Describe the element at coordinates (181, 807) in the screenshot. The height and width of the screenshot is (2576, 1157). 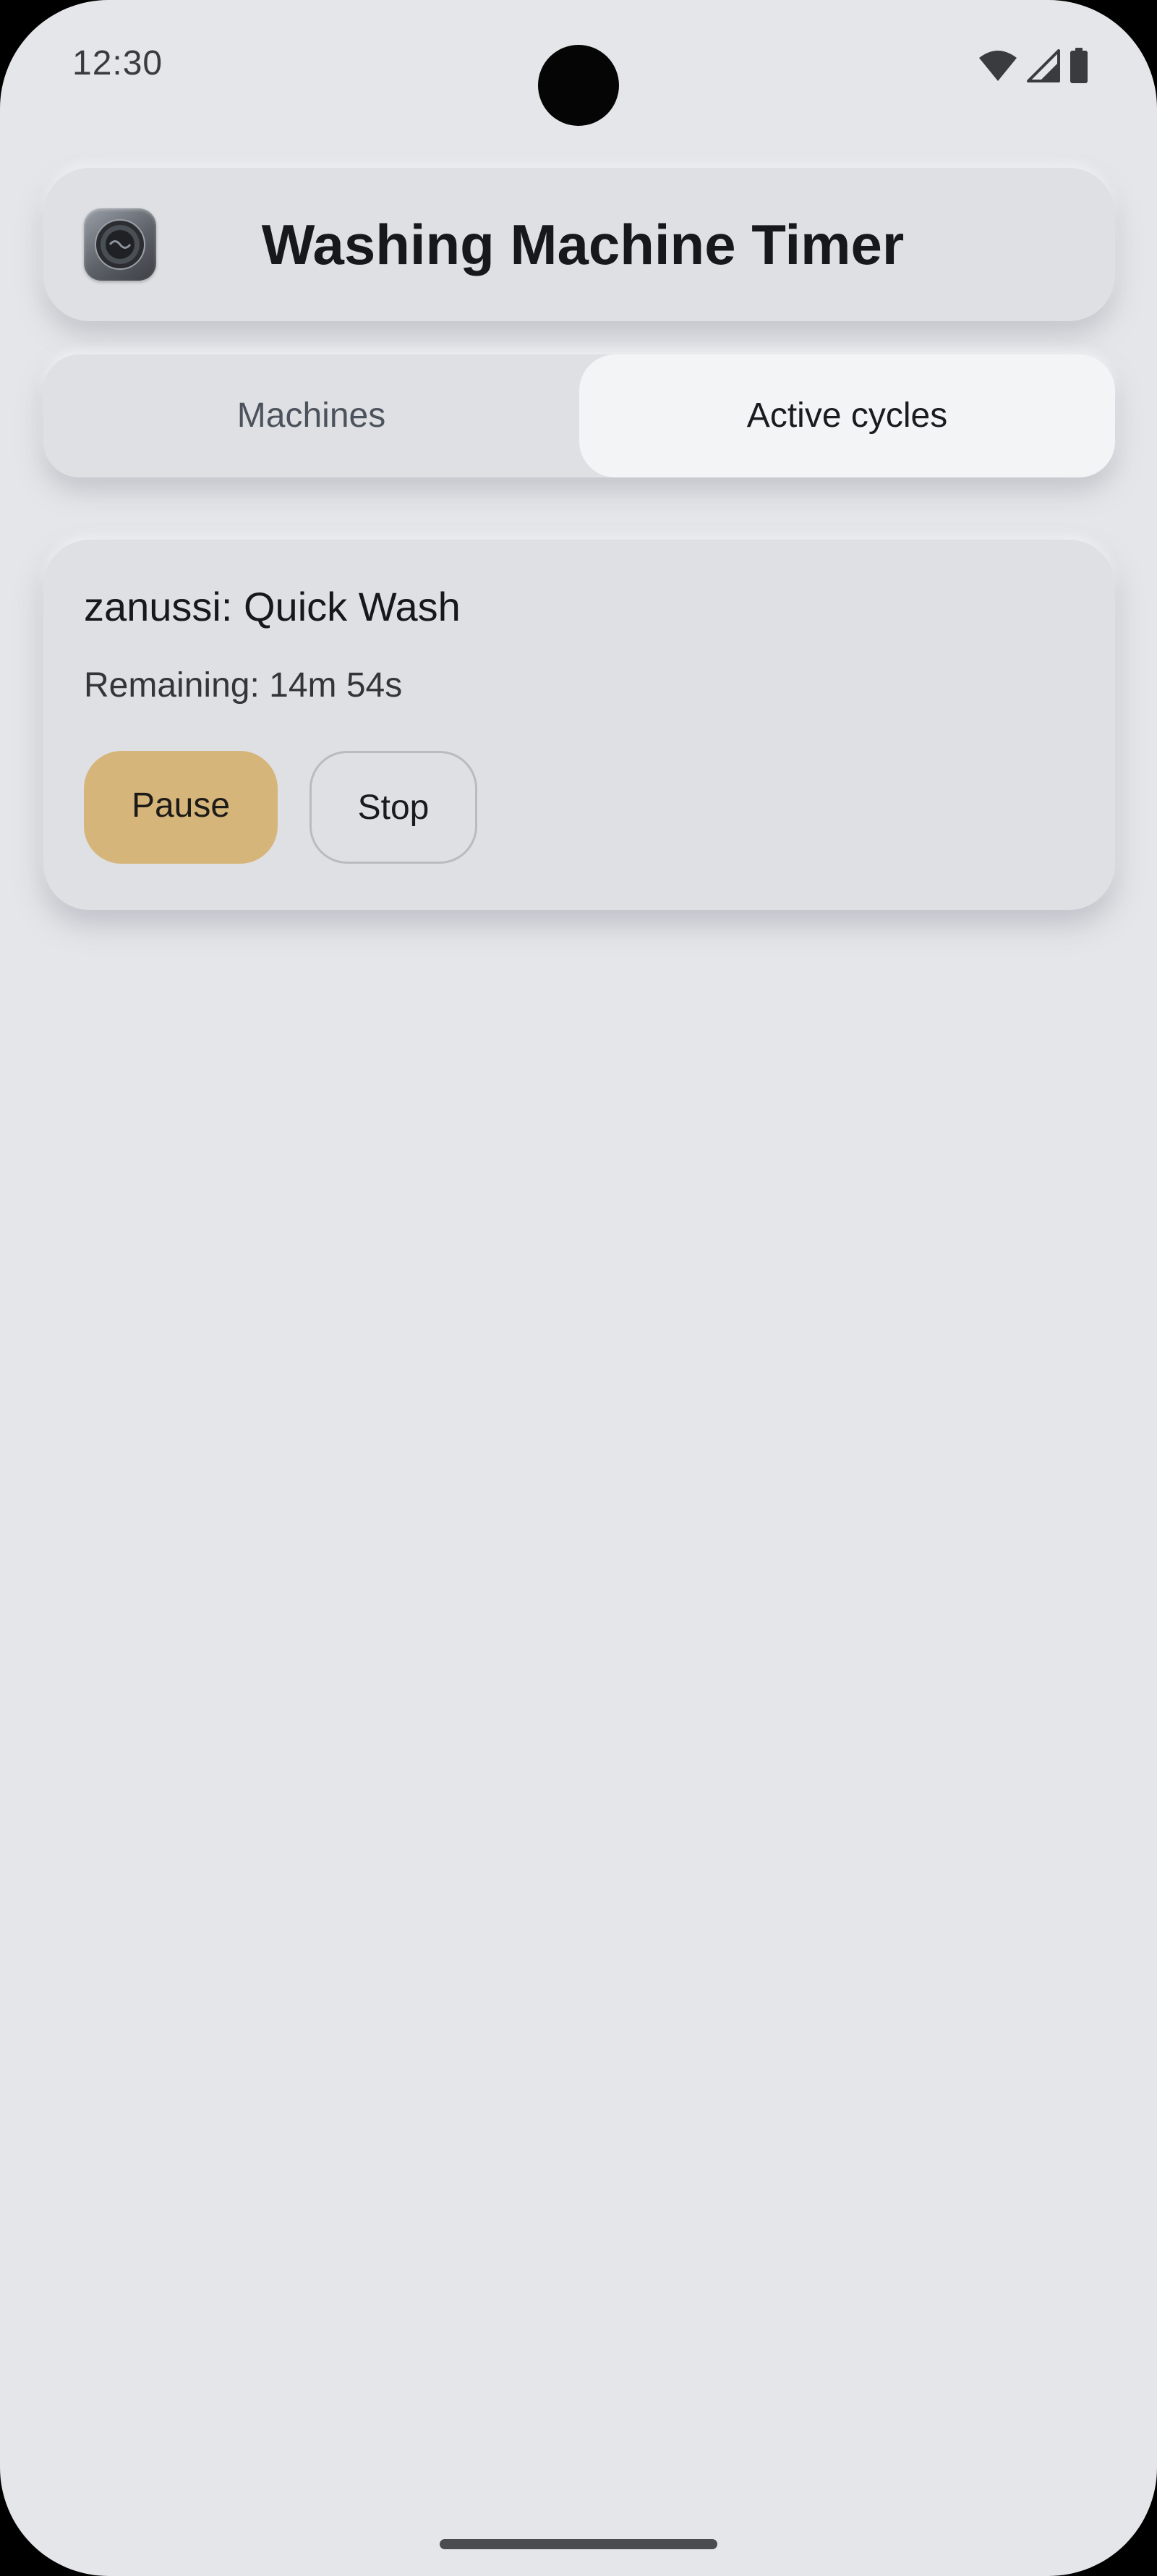
I see `pause-button: Pause` at that location.